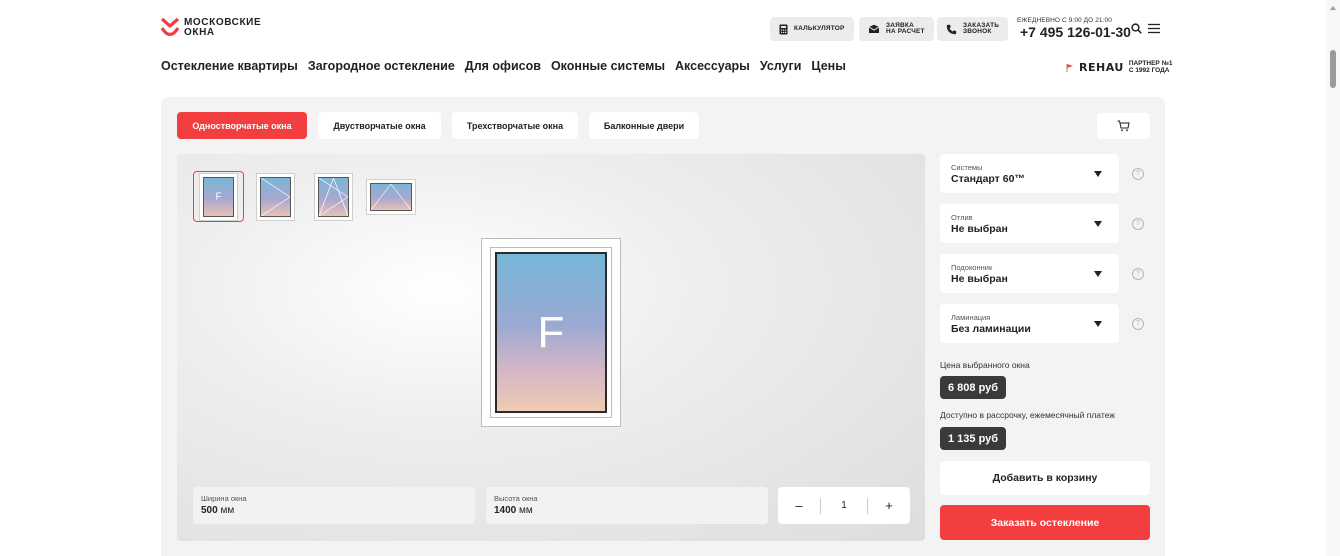 This screenshot has height=556, width=1340. What do you see at coordinates (1069, 68) in the screenshot?
I see `rehau-flag-icon` at bounding box center [1069, 68].